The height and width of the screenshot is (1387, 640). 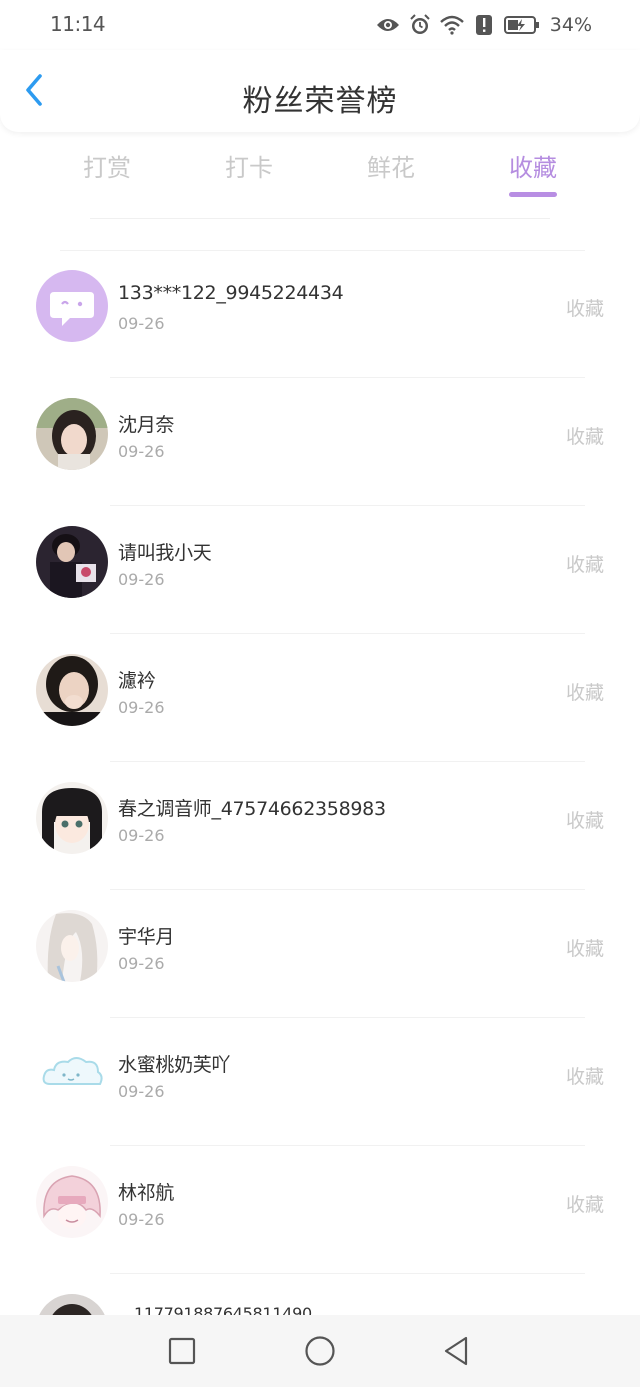 I want to click on tab-flowers: 鲜花, so click(x=391, y=165).